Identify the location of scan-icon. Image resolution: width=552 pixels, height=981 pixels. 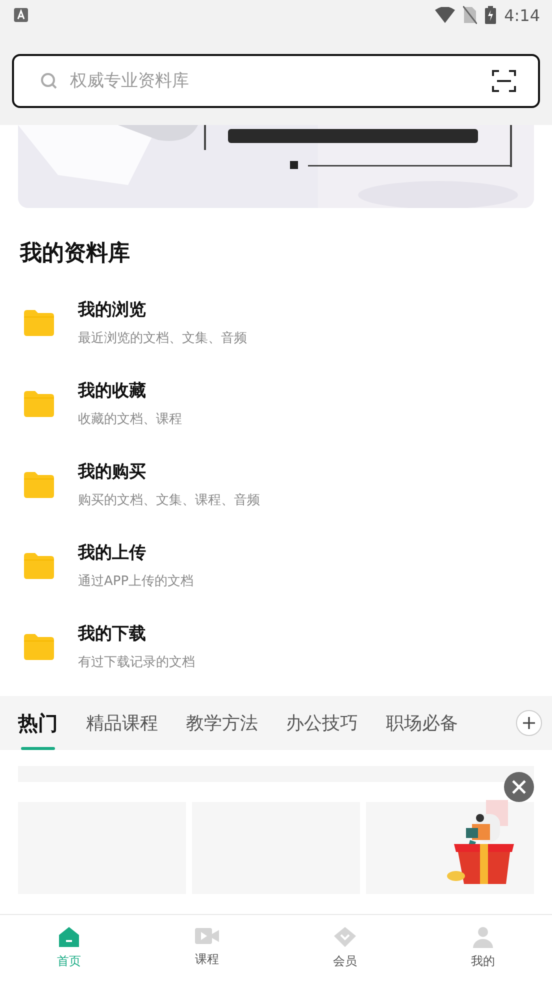
(504, 81).